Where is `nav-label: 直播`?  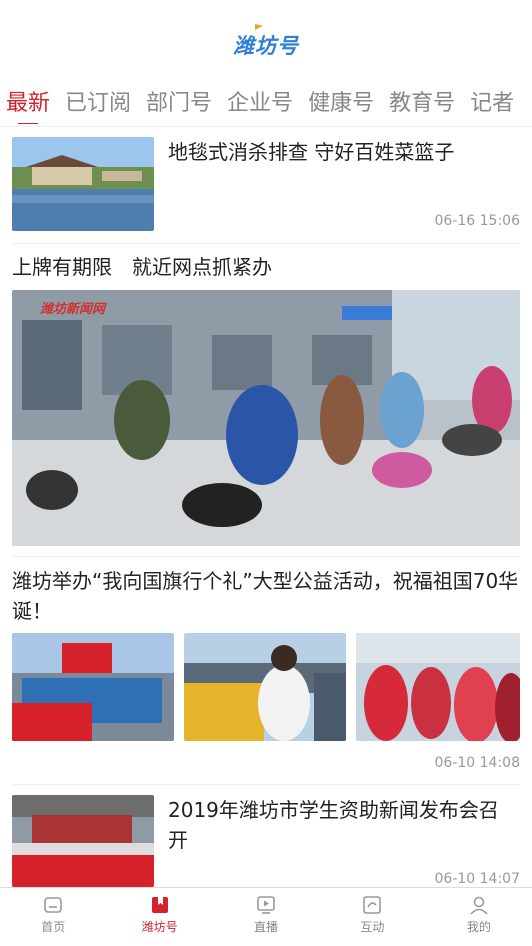 nav-label: 直播 is located at coordinates (266, 927).